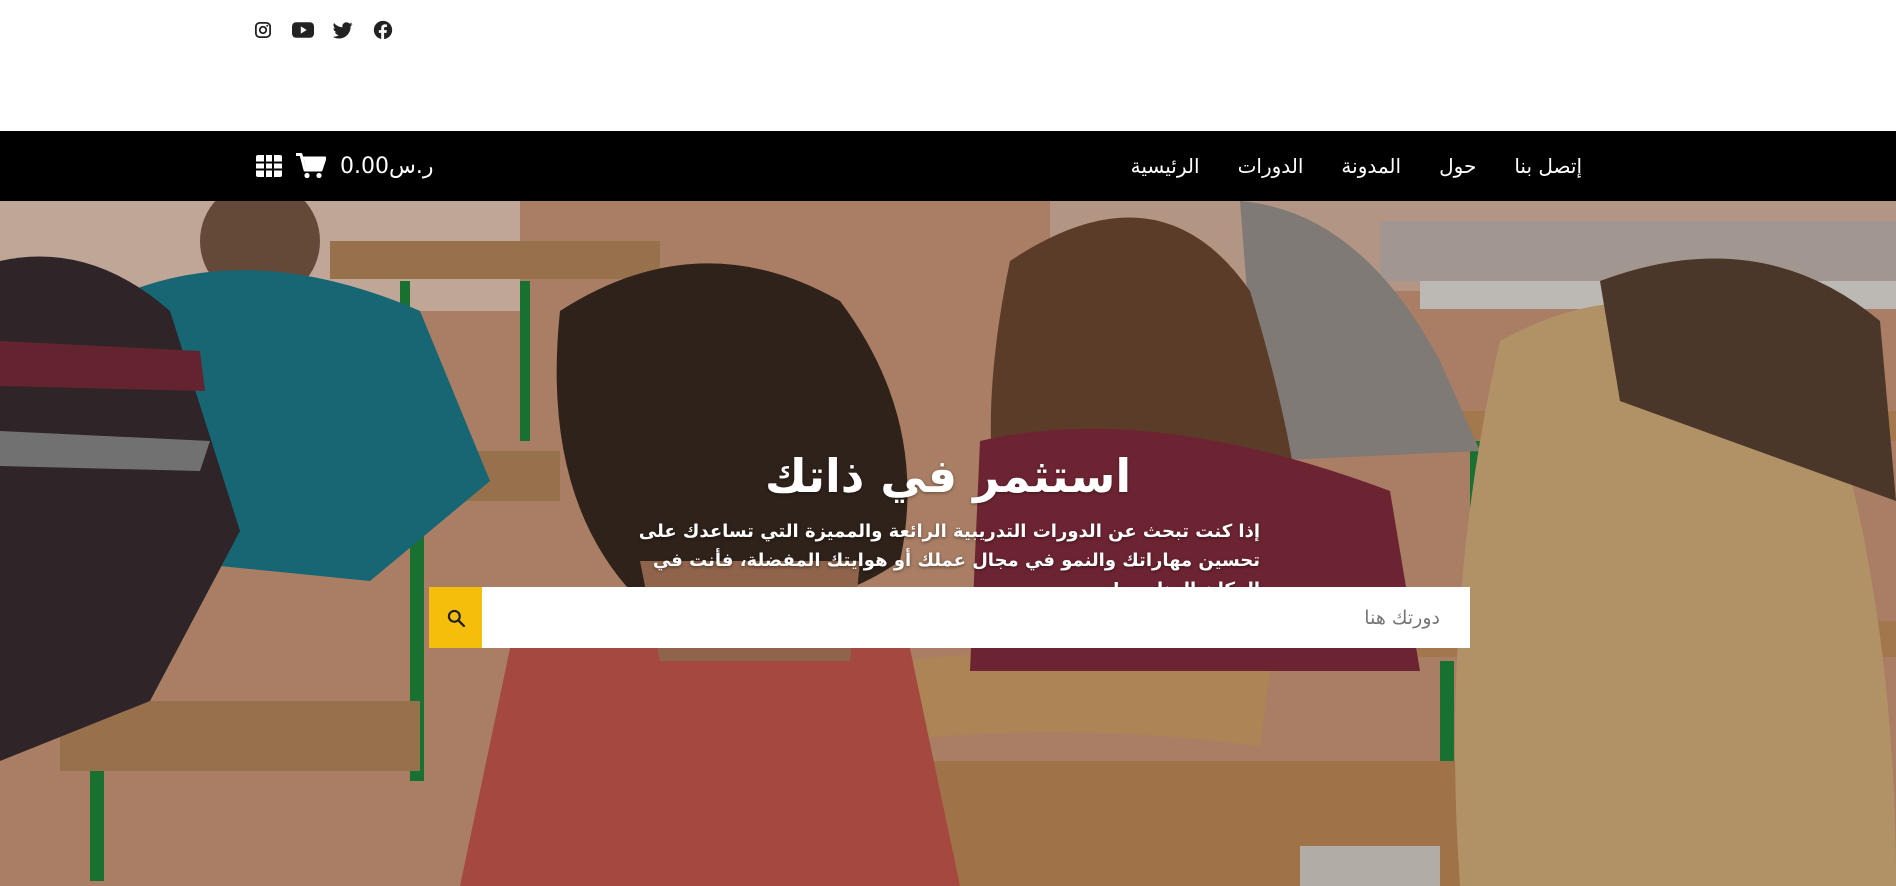 This screenshot has height=886, width=1896. I want to click on youtube-icon, so click(303, 30).